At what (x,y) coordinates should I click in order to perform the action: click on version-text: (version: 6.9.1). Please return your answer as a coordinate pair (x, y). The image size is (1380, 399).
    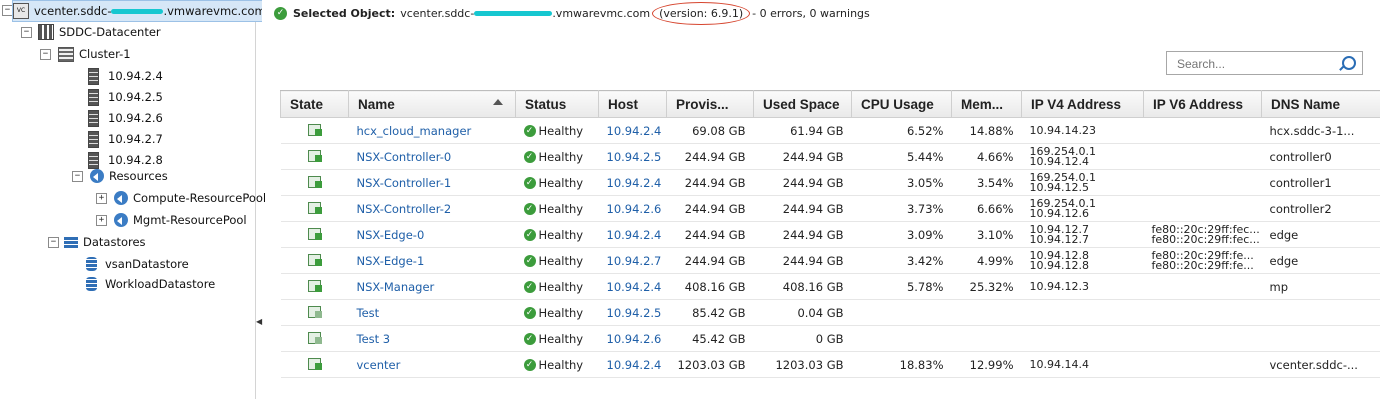
    Looking at the image, I should click on (701, 13).